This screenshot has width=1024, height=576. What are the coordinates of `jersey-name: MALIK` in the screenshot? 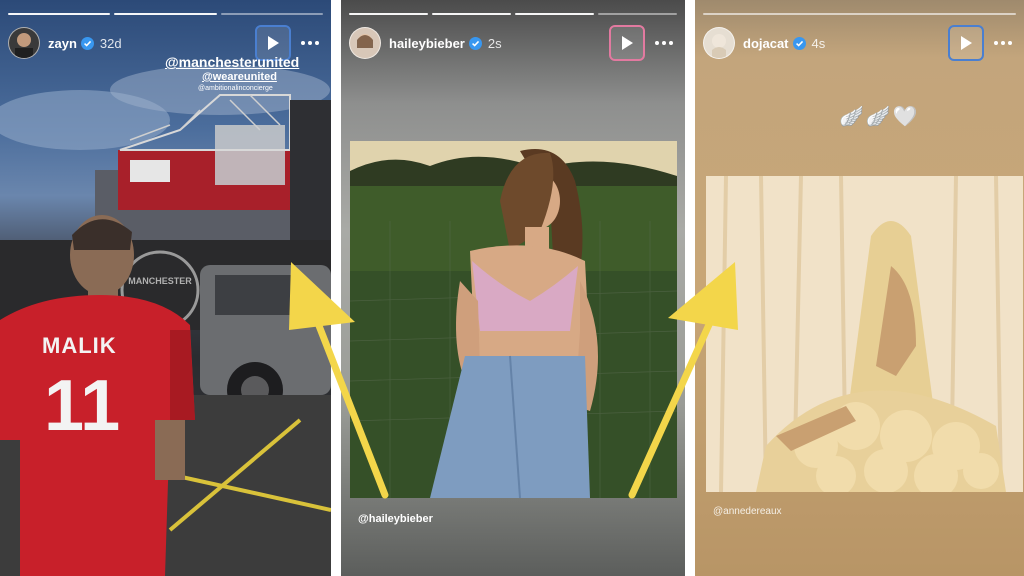 It's located at (79, 345).